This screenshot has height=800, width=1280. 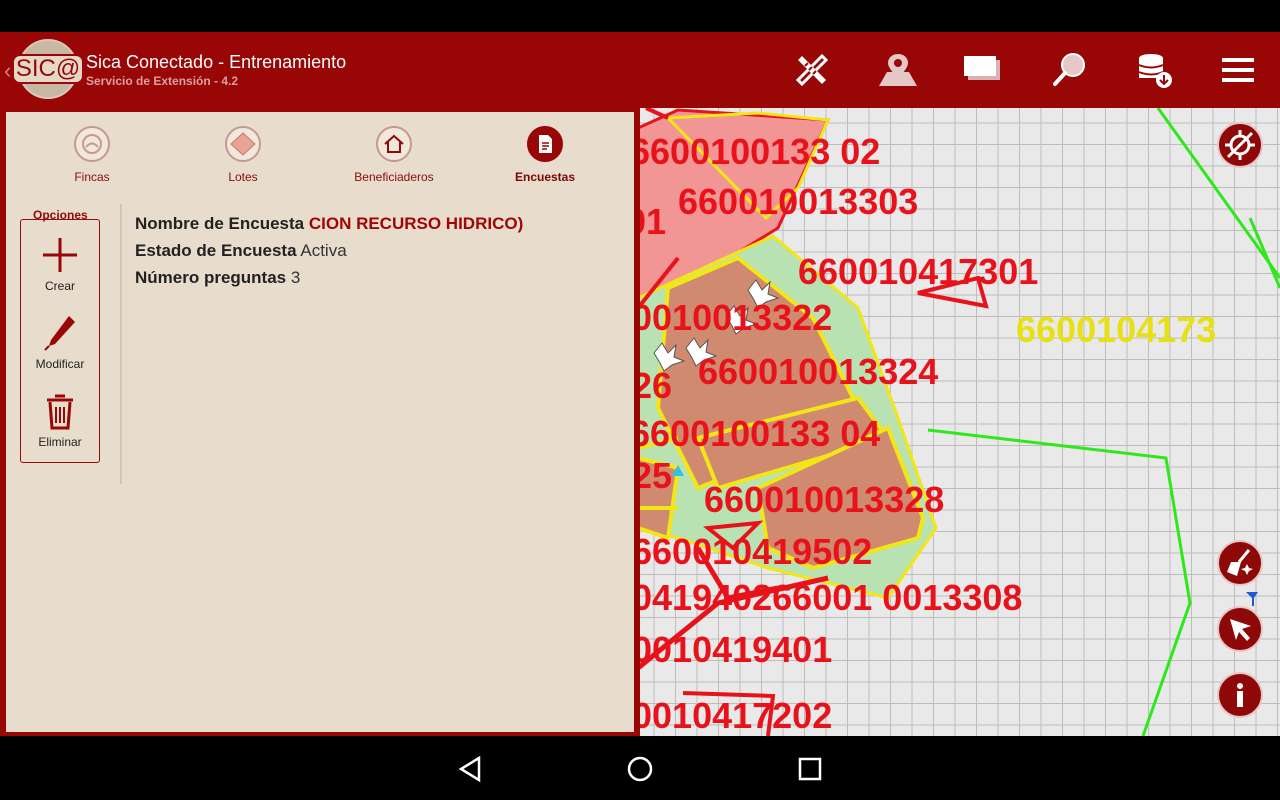 I want to click on system-home-button, so click(x=640, y=769).